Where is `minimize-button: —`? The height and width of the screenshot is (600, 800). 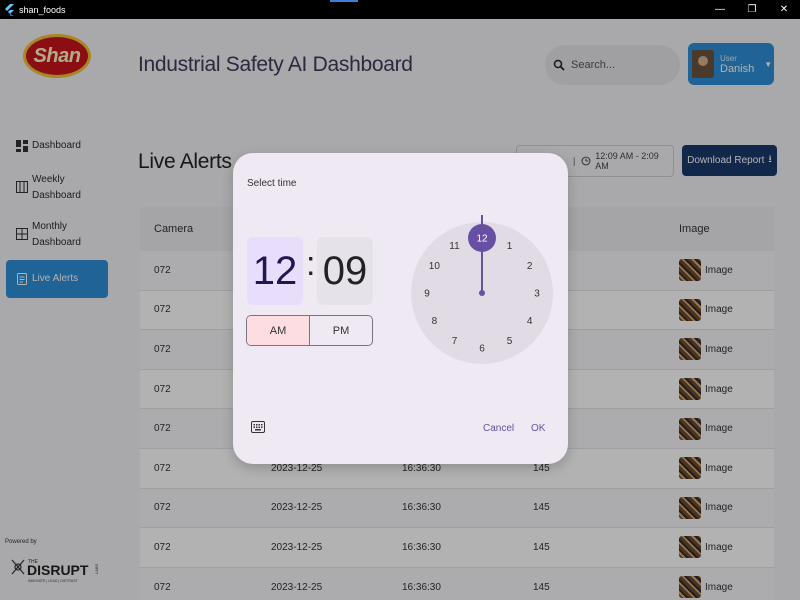 minimize-button: — is located at coordinates (720, 9).